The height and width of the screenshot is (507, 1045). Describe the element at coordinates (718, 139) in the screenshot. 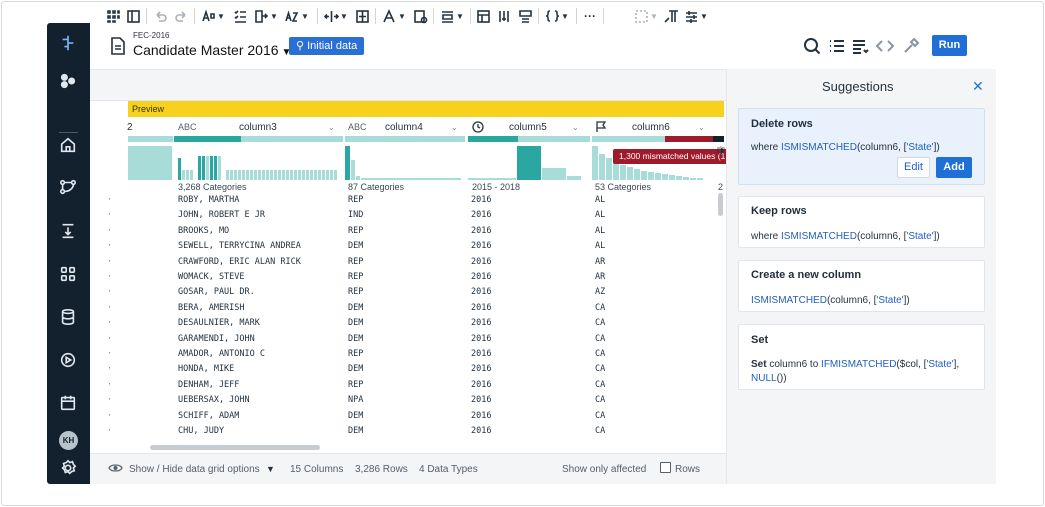

I see `quality-bar-column6-missing` at that location.